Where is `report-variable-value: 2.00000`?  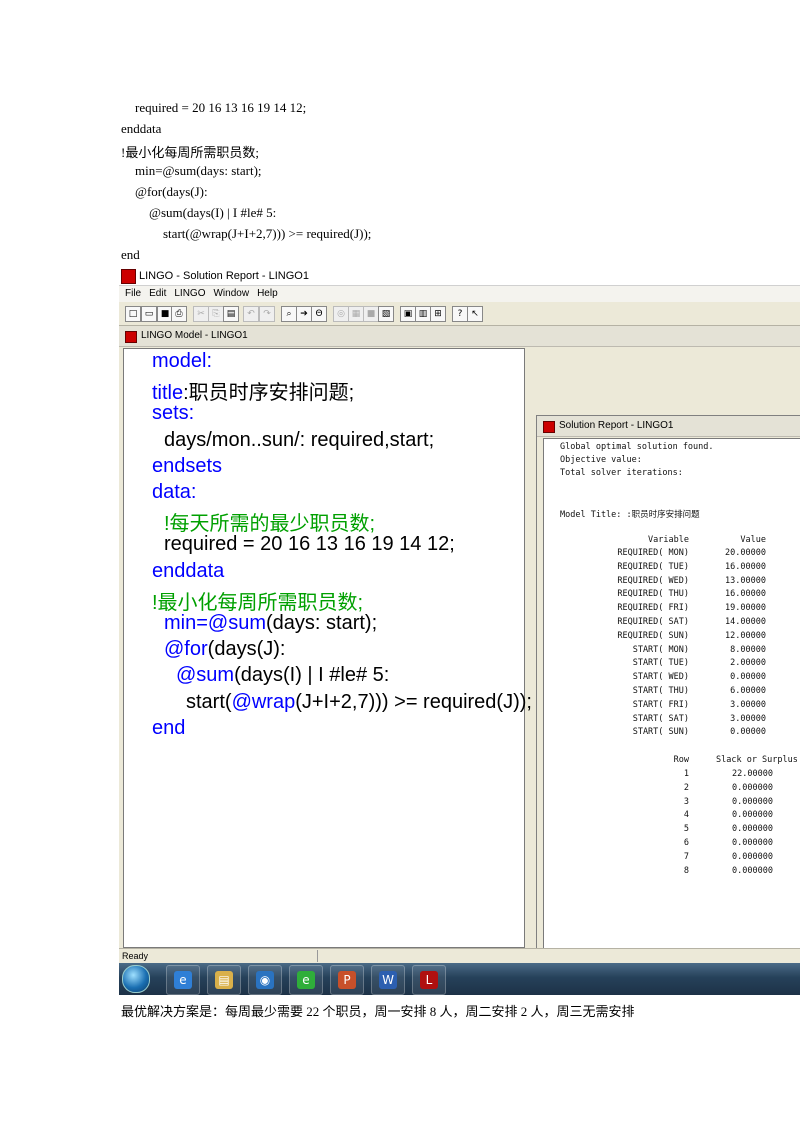
report-variable-value: 2.00000 is located at coordinates (748, 663).